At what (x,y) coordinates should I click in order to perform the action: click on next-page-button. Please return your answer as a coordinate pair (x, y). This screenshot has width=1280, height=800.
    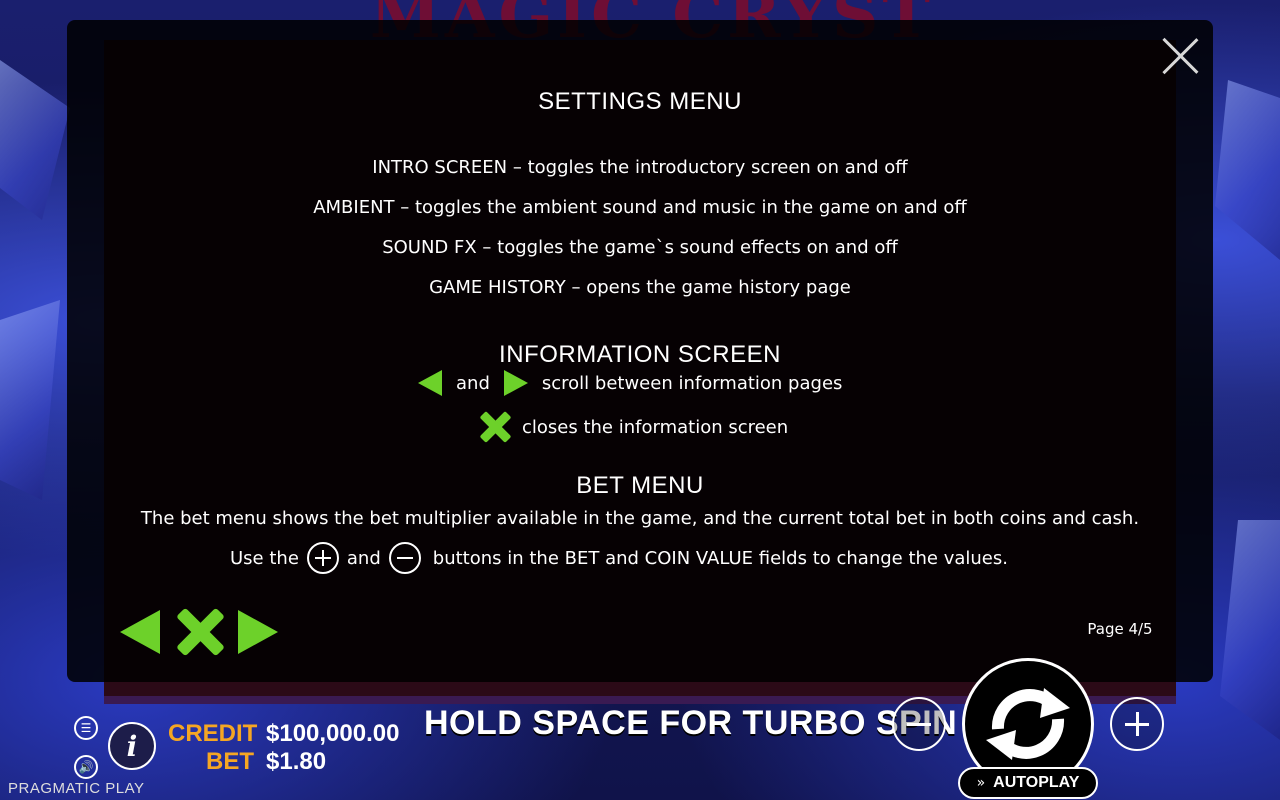
    Looking at the image, I should click on (258, 632).